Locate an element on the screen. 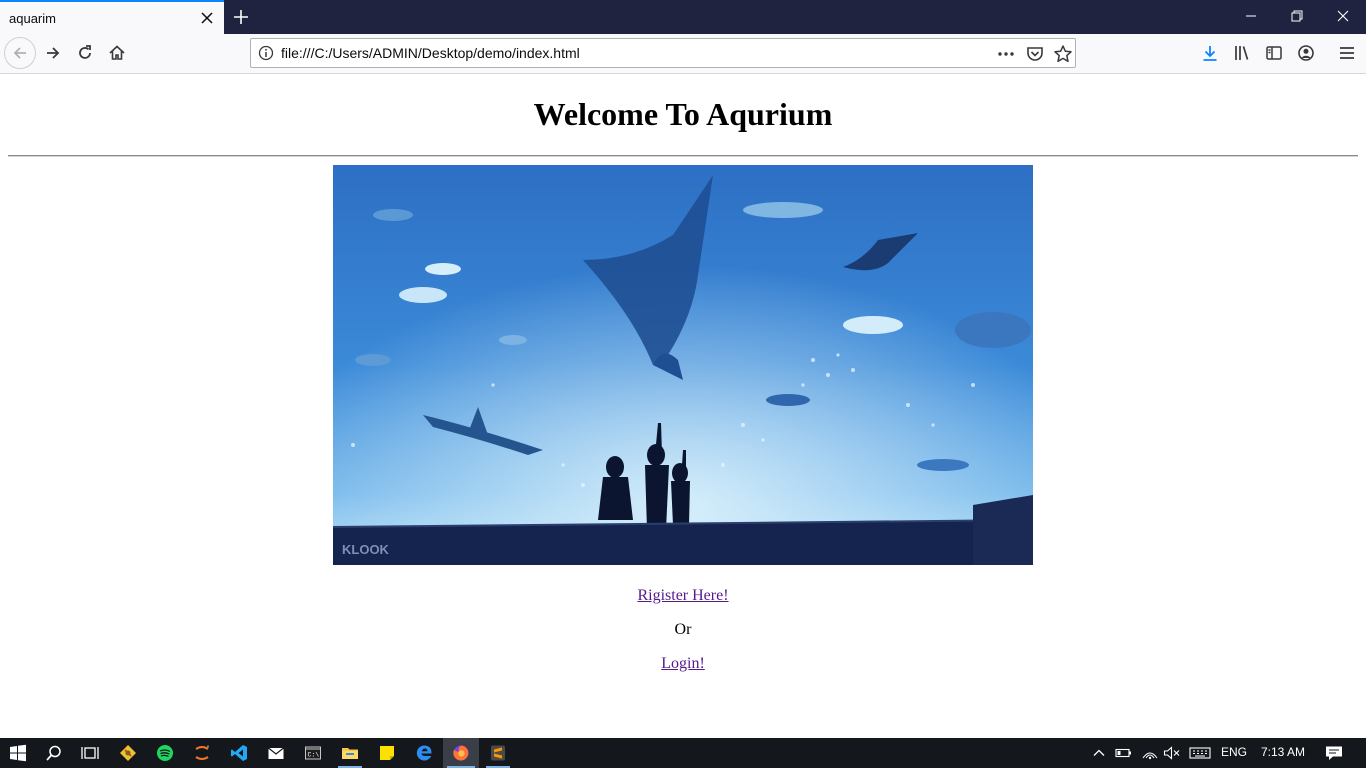  sticky-notes-icon is located at coordinates (387, 753).